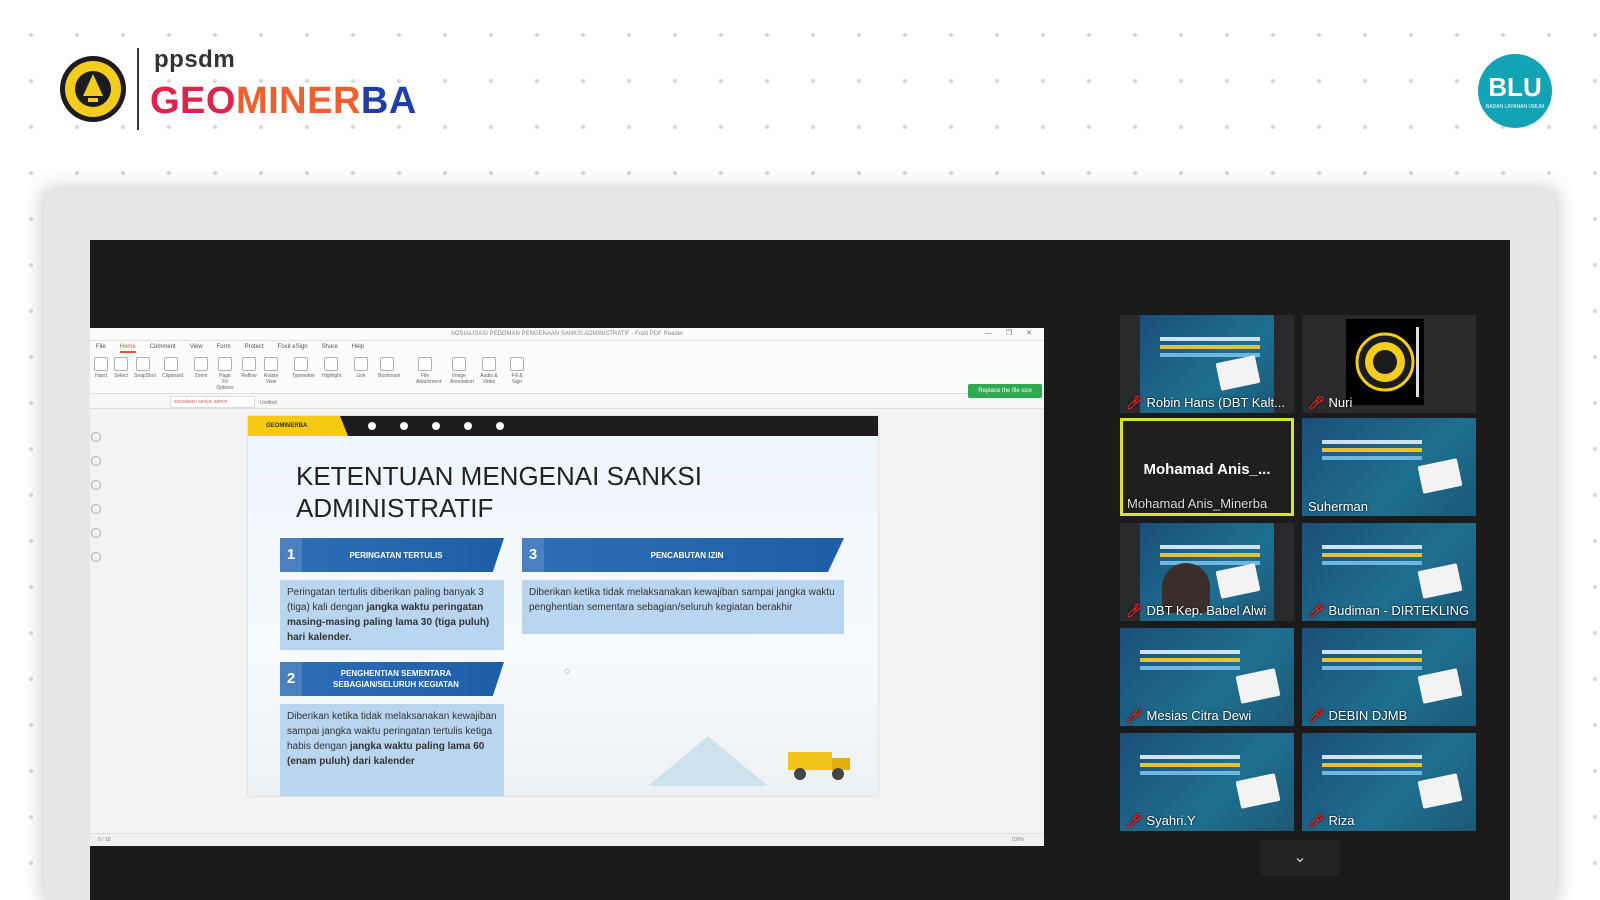  Describe the element at coordinates (1207, 572) in the screenshot. I see `participant-tile: 🎤︎ DBT Kep. Babel Alwi` at that location.